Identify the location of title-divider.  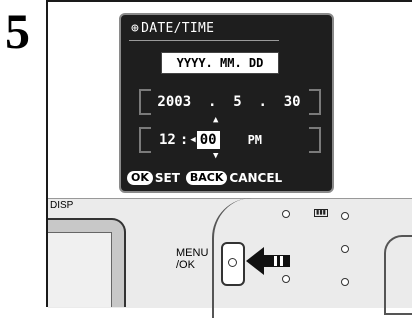
(204, 40).